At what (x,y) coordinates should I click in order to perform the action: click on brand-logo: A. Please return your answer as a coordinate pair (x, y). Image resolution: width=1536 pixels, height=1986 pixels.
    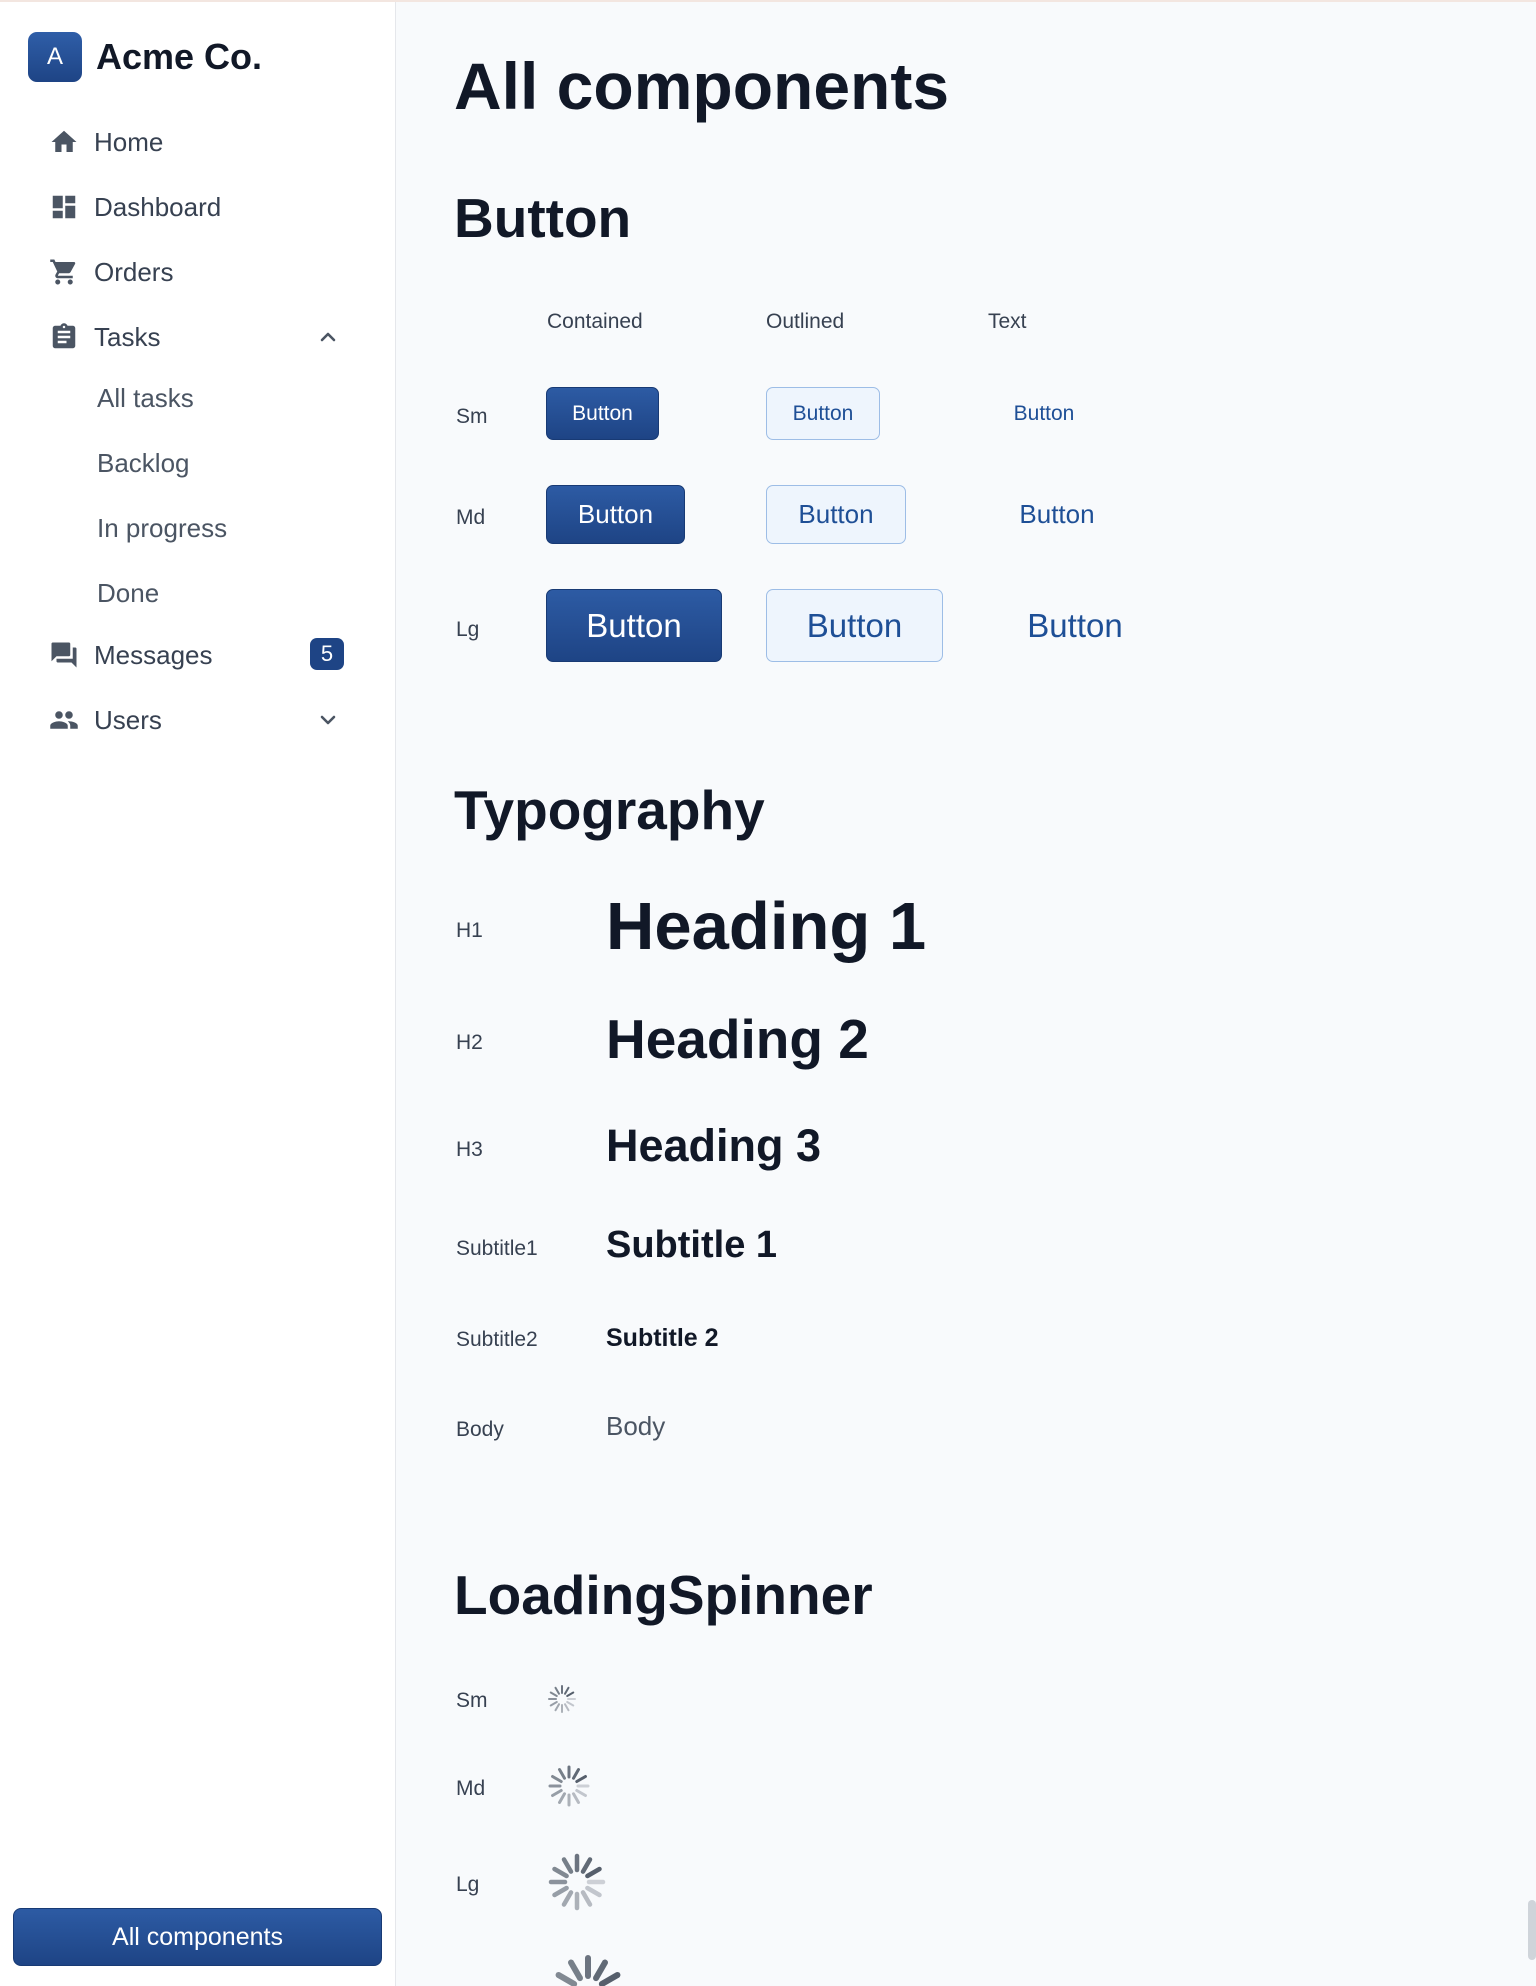
    Looking at the image, I should click on (55, 57).